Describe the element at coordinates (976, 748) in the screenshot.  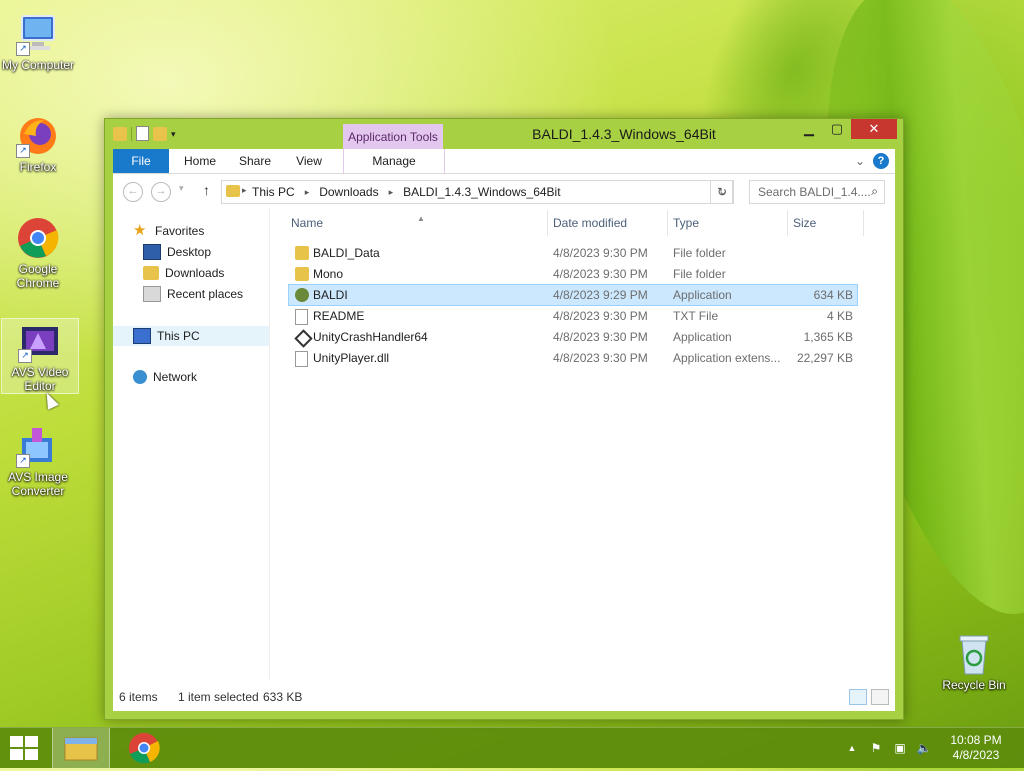
I see `taskbar-clock: 10:08 PM 4/8/2023` at that location.